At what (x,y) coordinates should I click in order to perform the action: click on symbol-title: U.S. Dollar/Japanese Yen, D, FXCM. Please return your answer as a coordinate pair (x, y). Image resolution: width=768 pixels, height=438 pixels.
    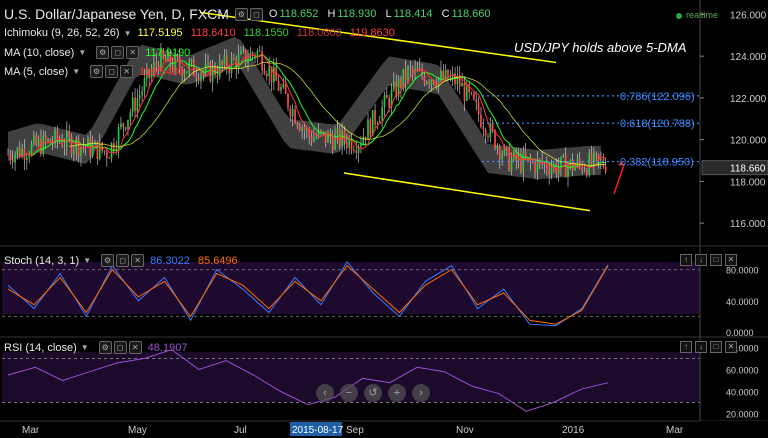
    Looking at the image, I should click on (116, 14).